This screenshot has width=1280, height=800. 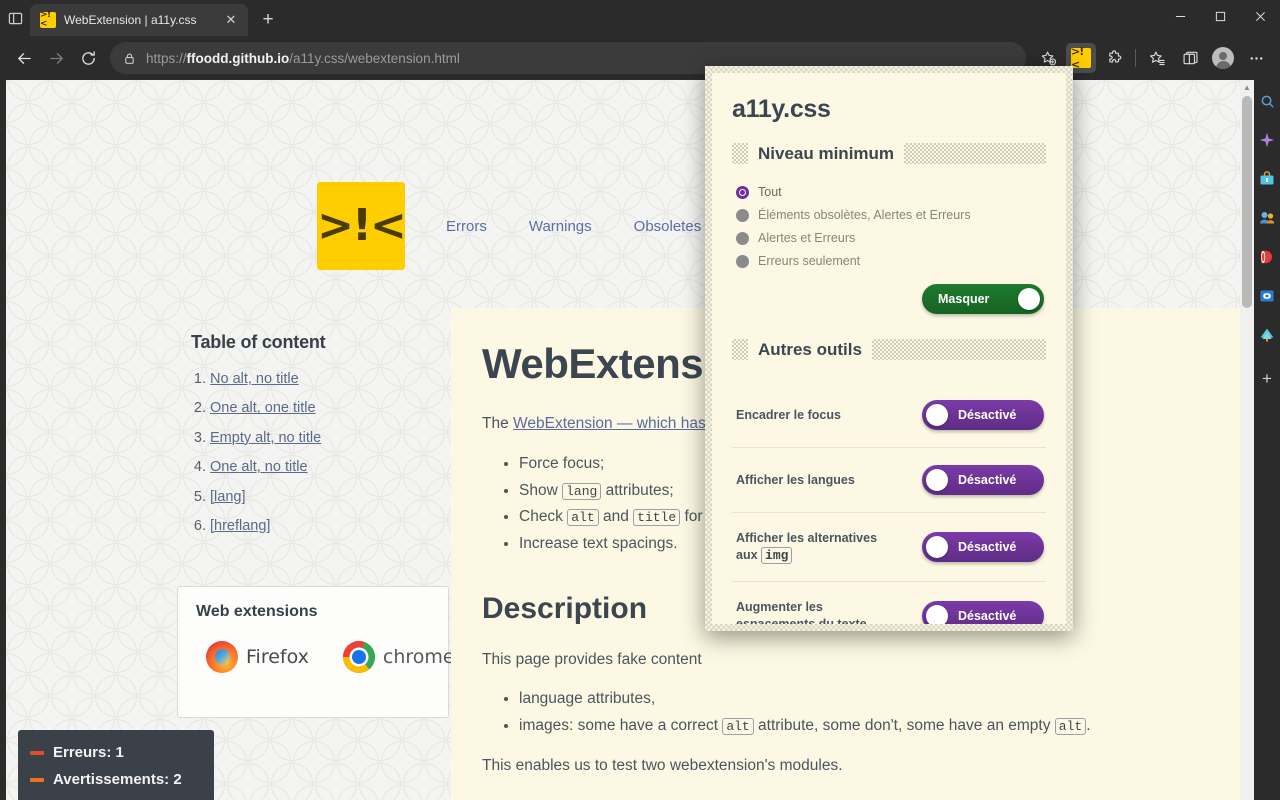 What do you see at coordinates (222, 657) in the screenshot?
I see `firefox-logo-icon` at bounding box center [222, 657].